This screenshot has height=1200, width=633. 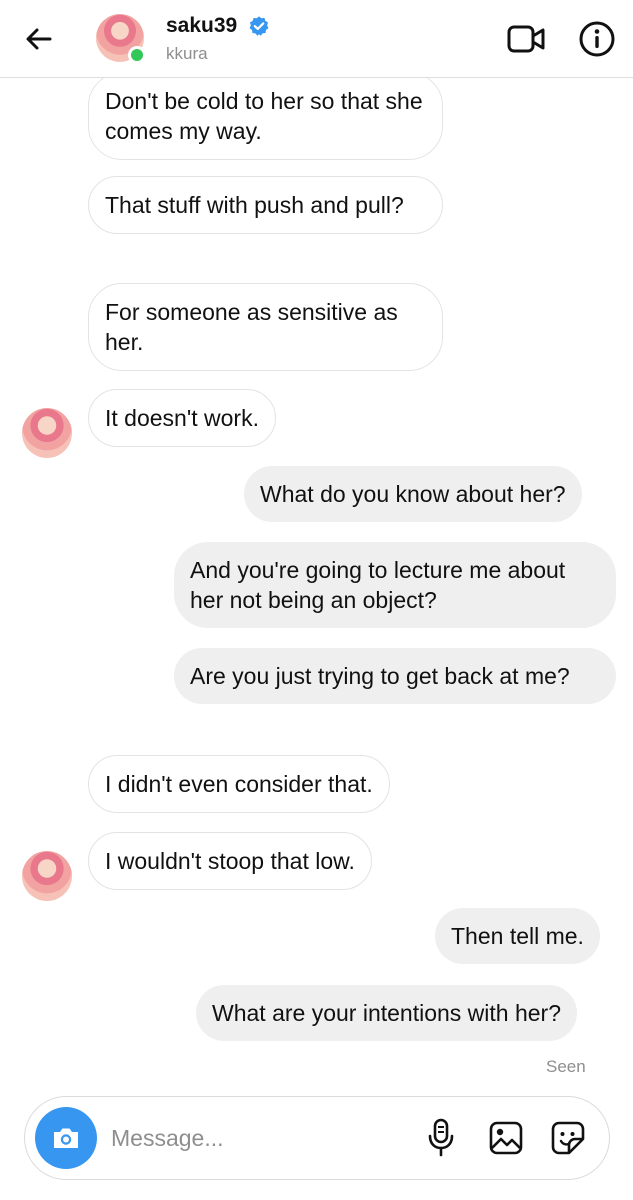 I want to click on sticker-icon, so click(x=568, y=1138).